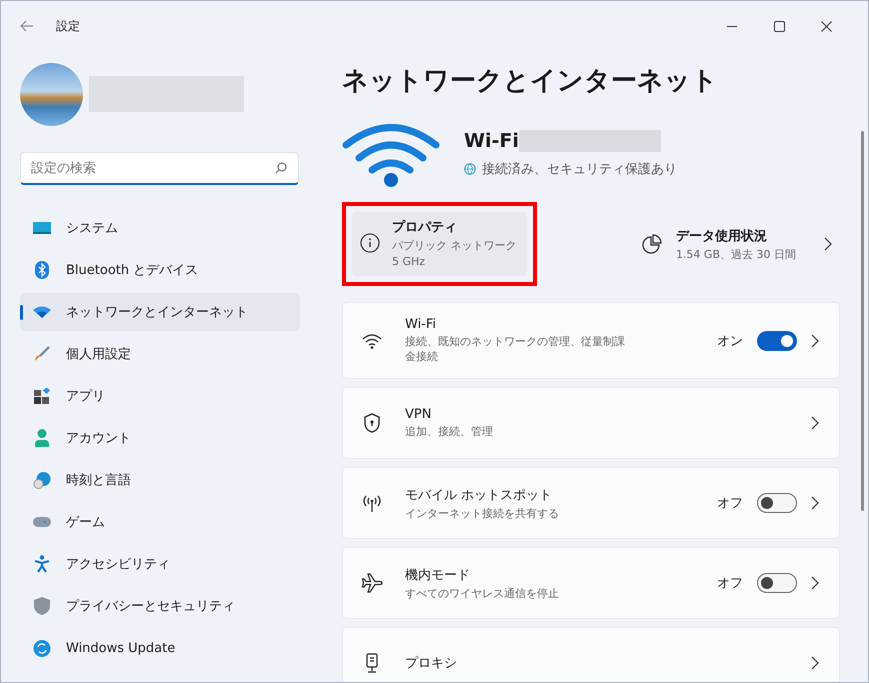  I want to click on settings-card: モバイル ホットスポット インターネット接続を共有する オフ, so click(591, 503).